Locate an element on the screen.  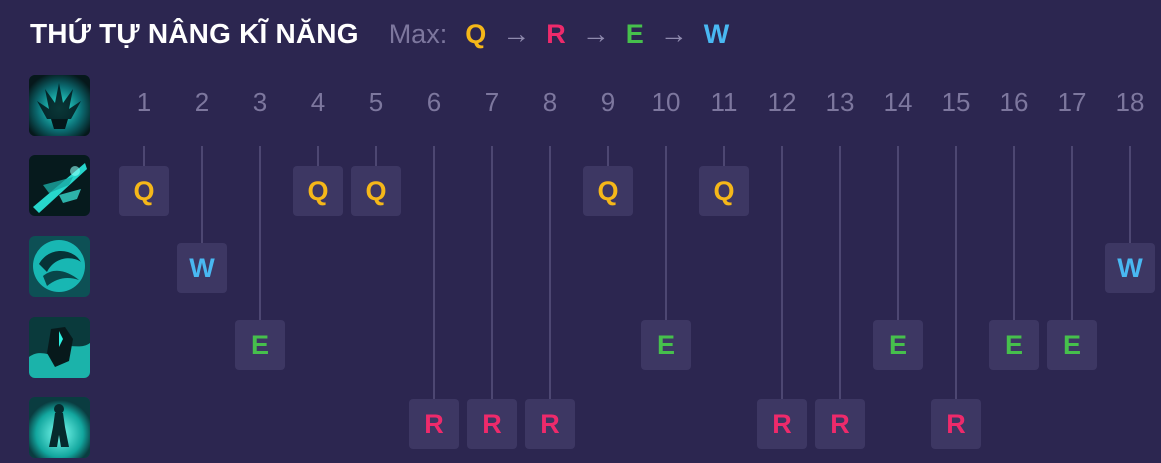
level-number: 13 is located at coordinates (840, 102).